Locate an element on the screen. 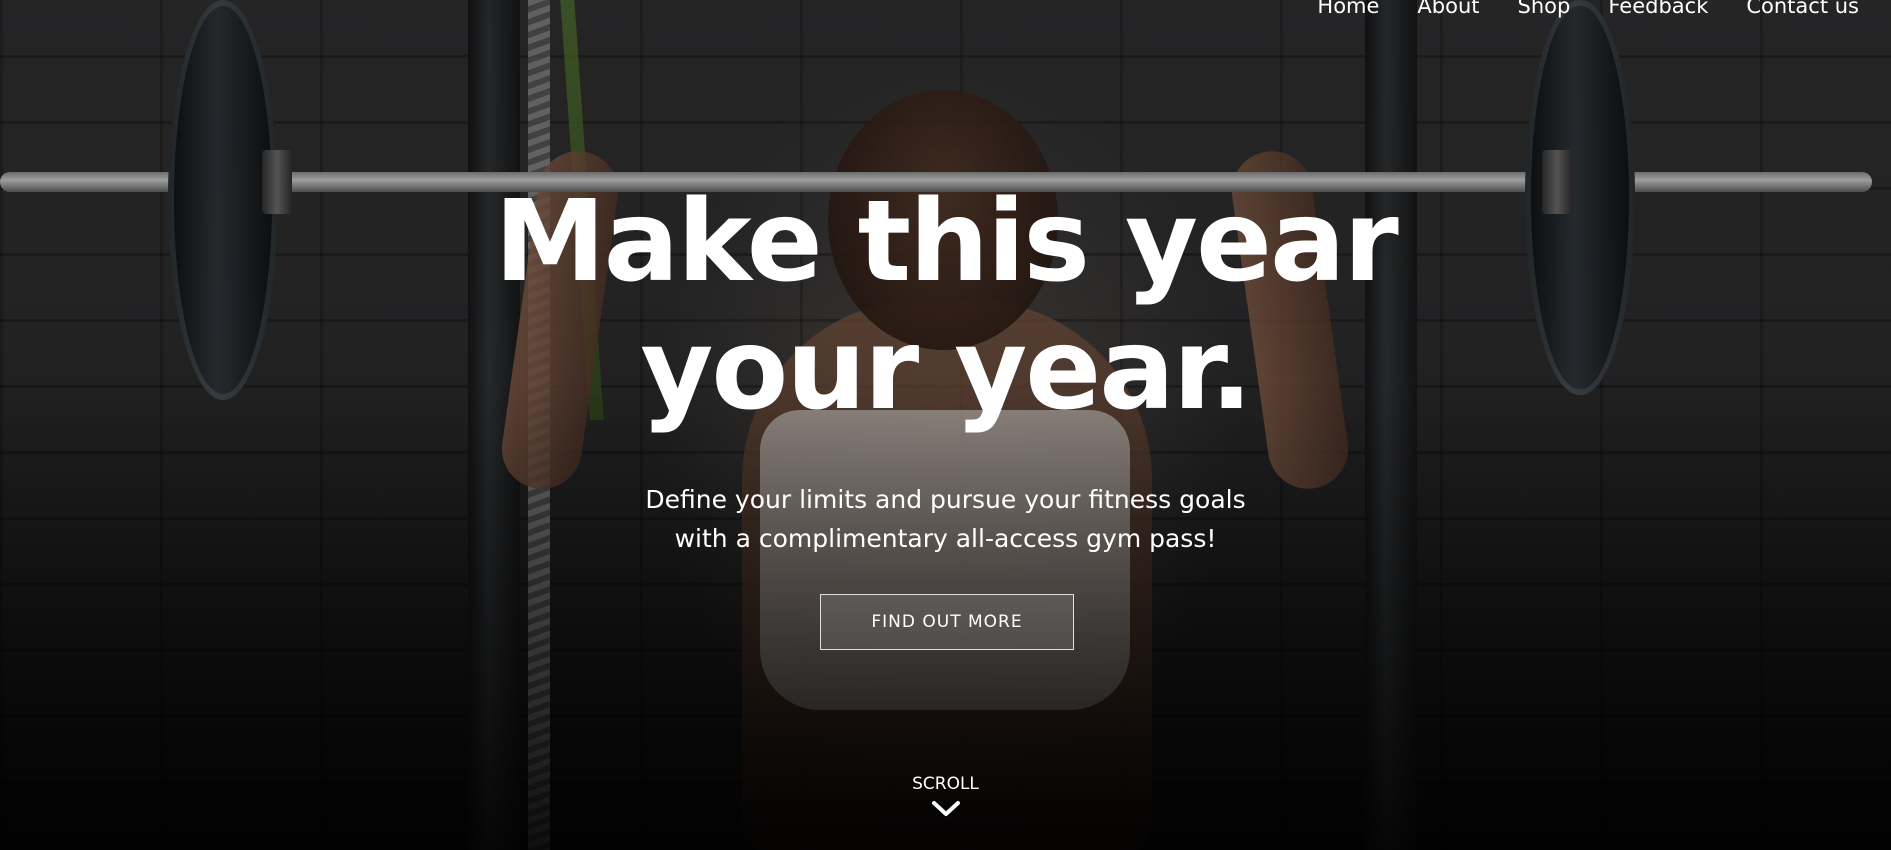 Image resolution: width=1891 pixels, height=850 pixels. scroll-label: SCROLL is located at coordinates (945, 784).